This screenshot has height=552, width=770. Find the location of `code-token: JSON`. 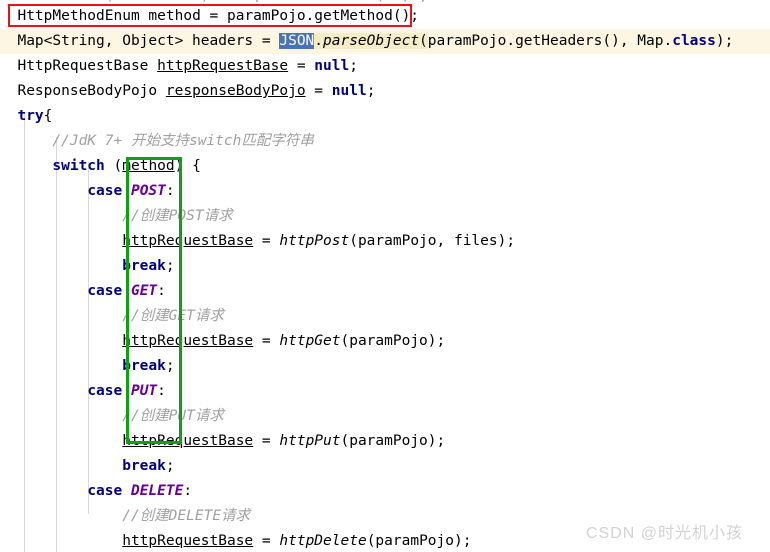

code-token: JSON is located at coordinates (297, 41).